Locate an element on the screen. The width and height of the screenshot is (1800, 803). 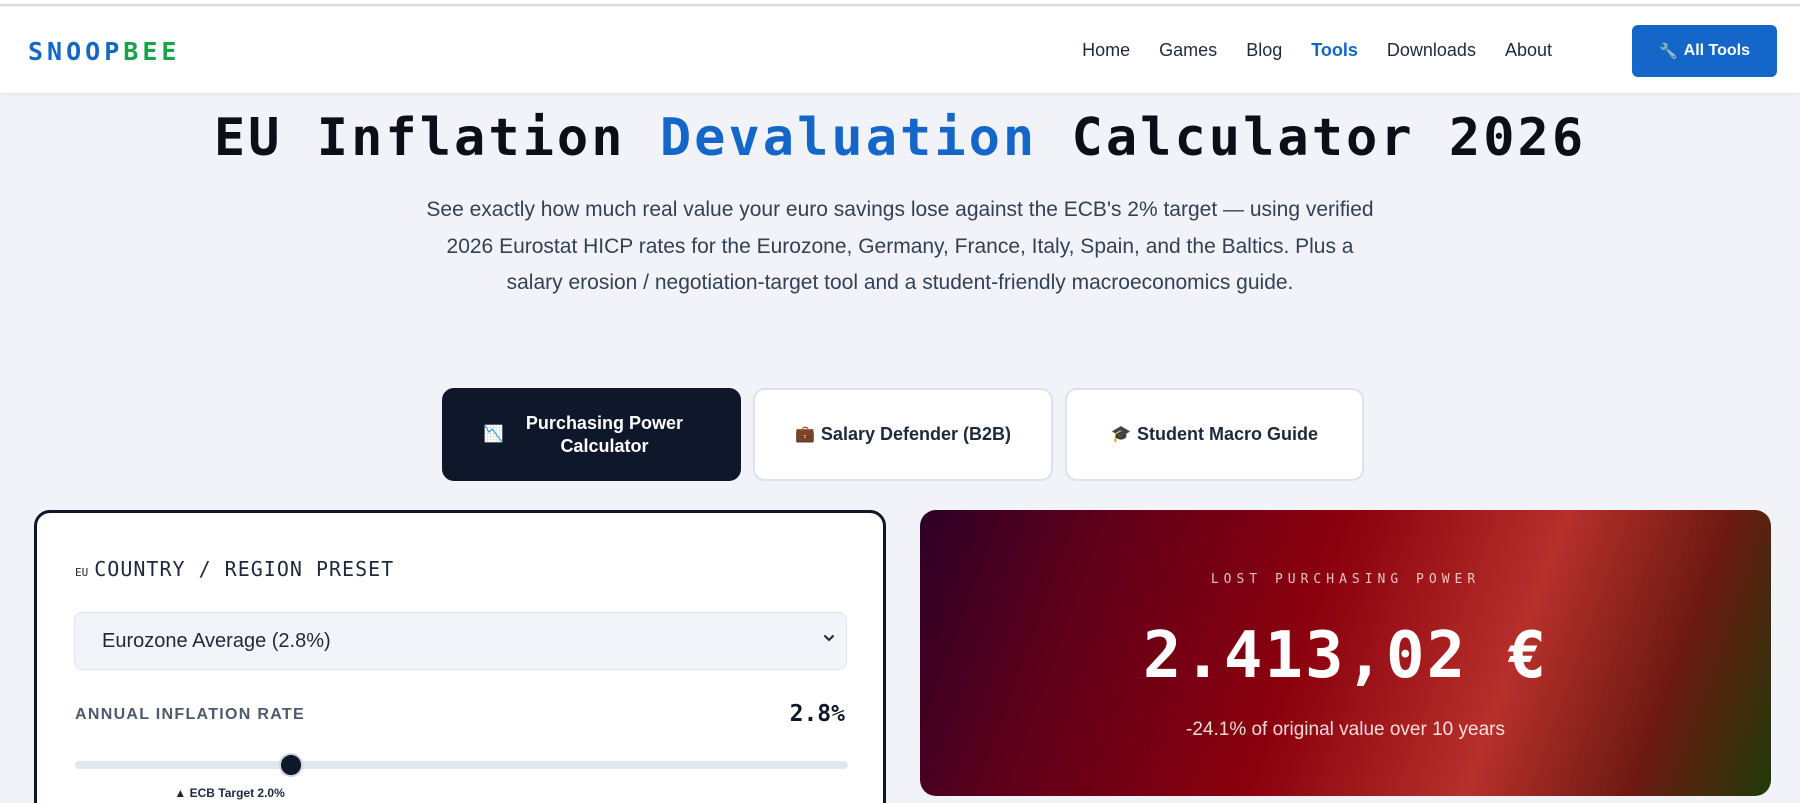
all-tools-button: 🔧 All Tools is located at coordinates (1704, 51).